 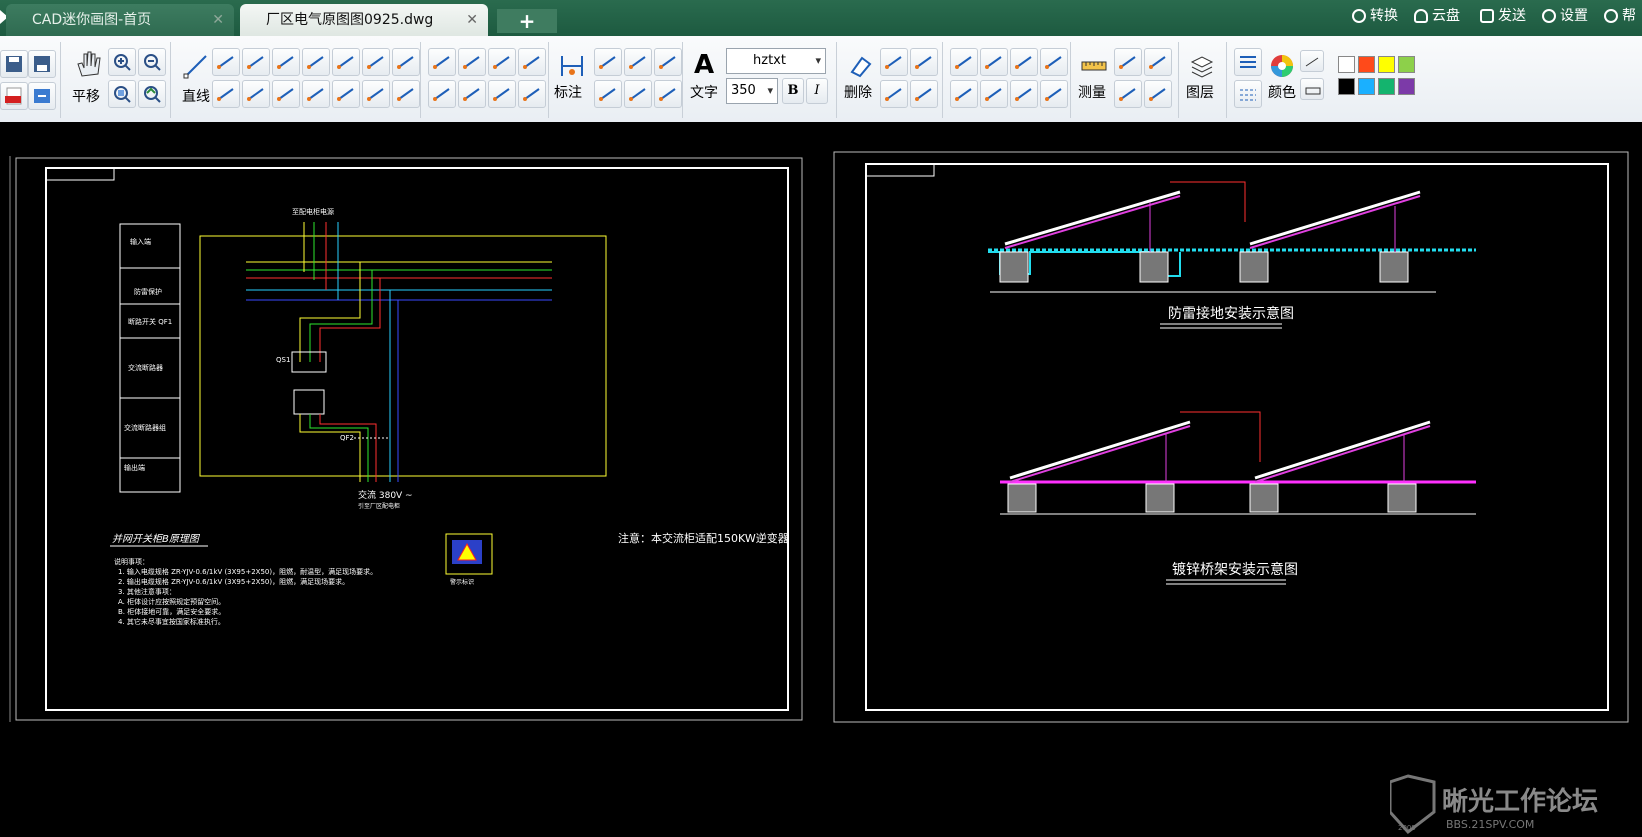 What do you see at coordinates (89, 65) in the screenshot?
I see `pan-hand-icon` at bounding box center [89, 65].